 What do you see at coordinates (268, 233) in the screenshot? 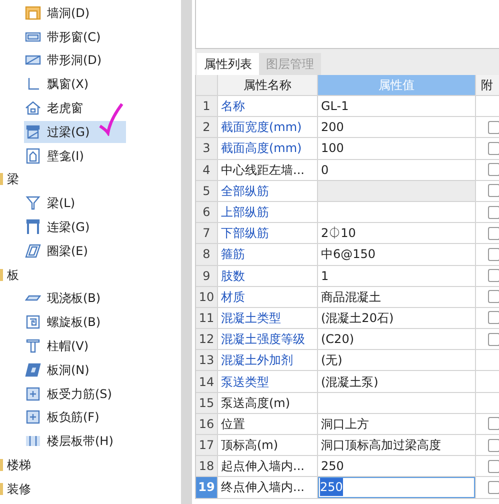
I see `property-name: 下部纵筋` at bounding box center [268, 233].